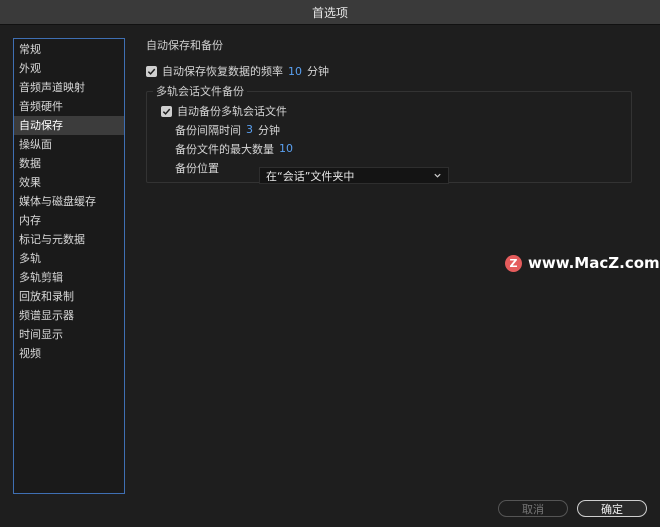 The height and width of the screenshot is (527, 660). I want to click on backup-interval-label: 备份间隔时间, so click(208, 130).